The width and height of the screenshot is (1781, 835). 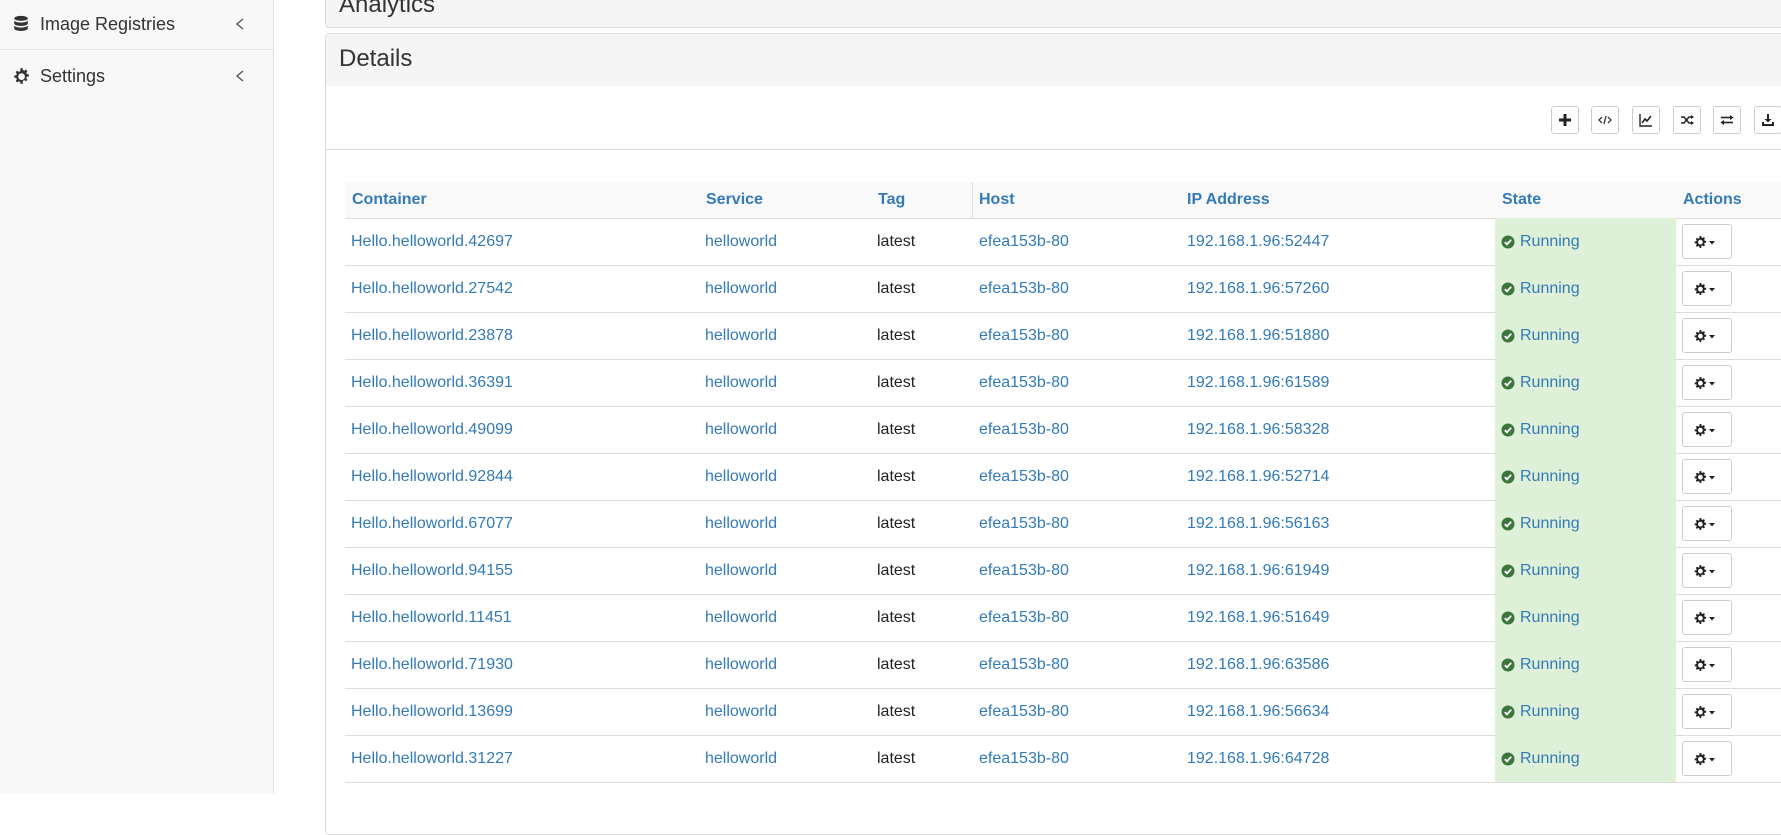 I want to click on ip-address-link: 192.168.1.96:51880, so click(x=1258, y=335).